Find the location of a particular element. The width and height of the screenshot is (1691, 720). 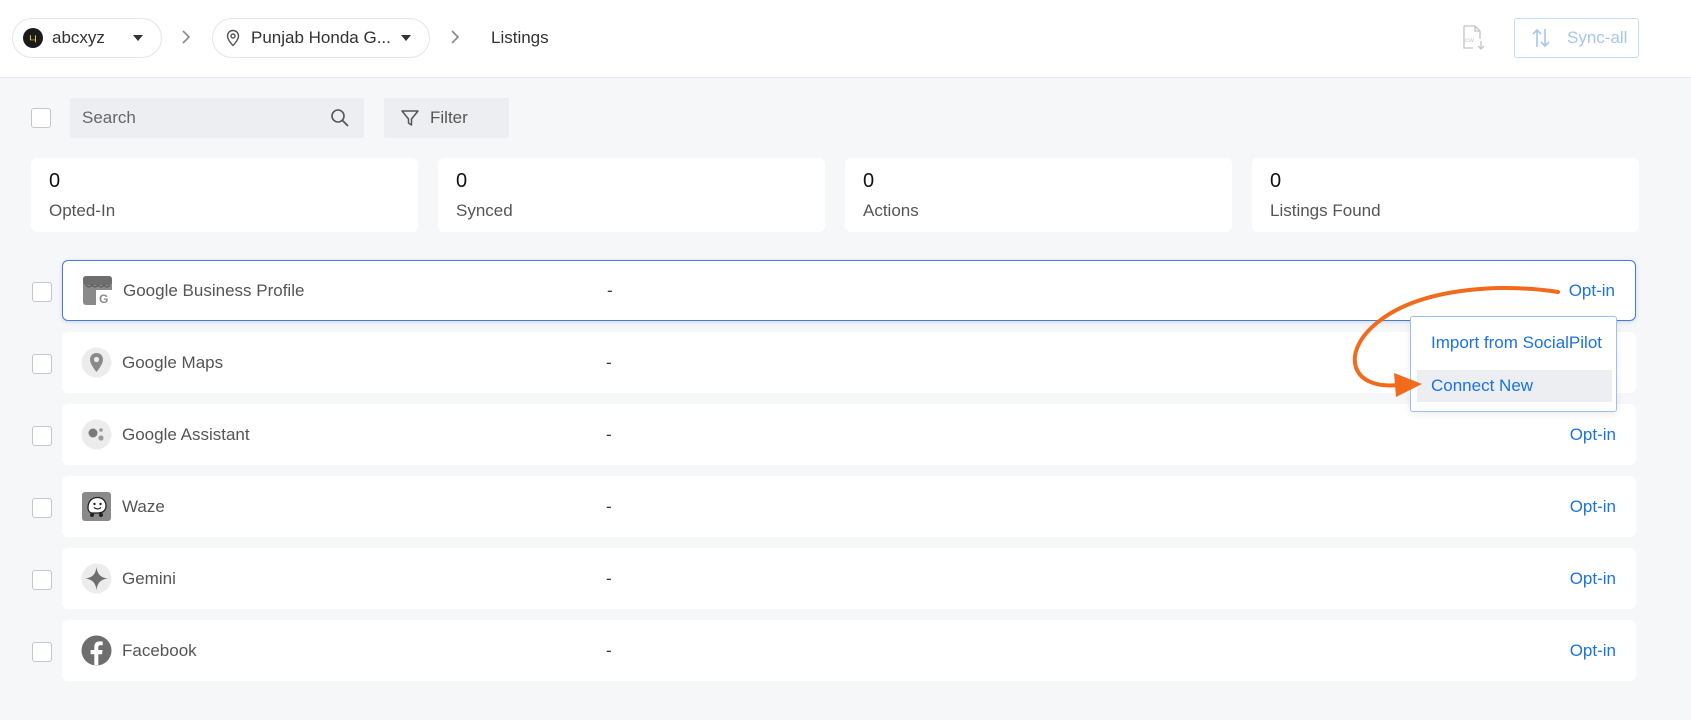

listing-name: Google Assistant is located at coordinates (186, 434).